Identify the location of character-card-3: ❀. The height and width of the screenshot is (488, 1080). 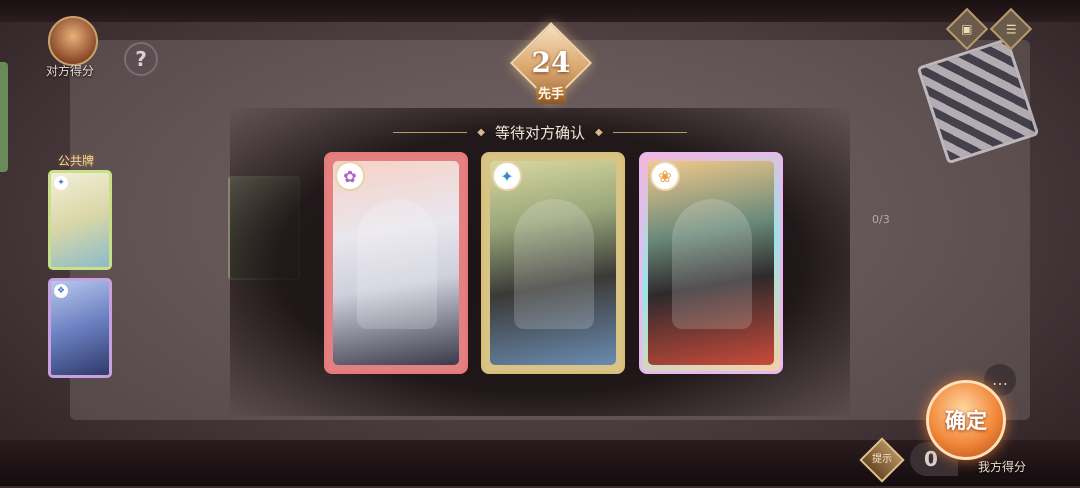
(711, 263).